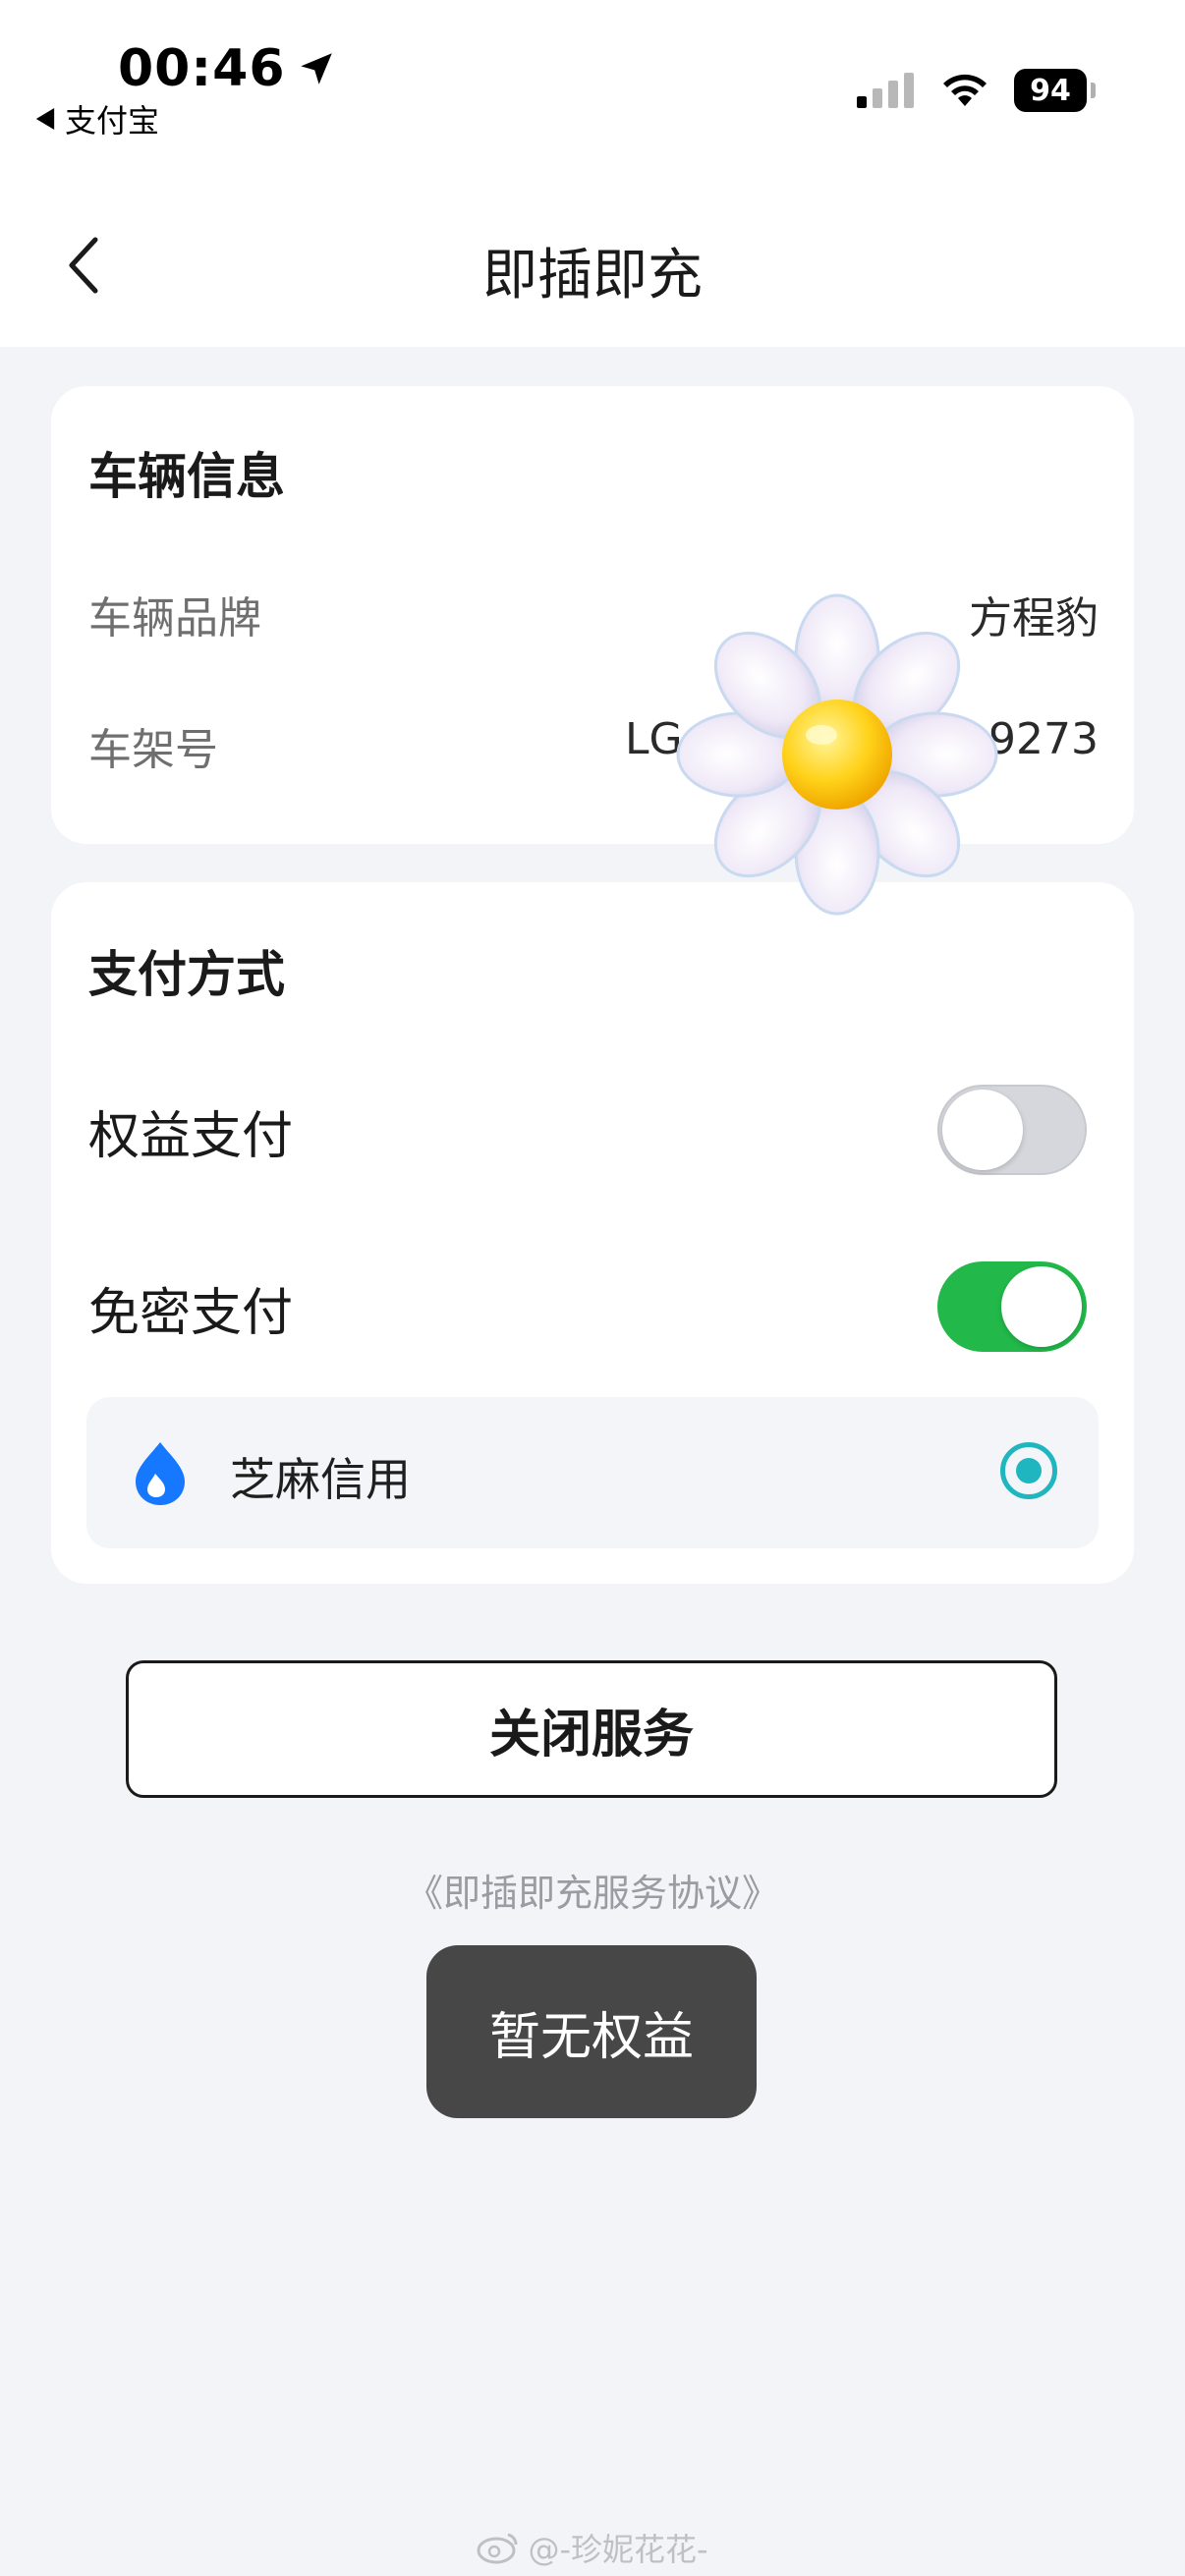 The image size is (1185, 2576). What do you see at coordinates (965, 90) in the screenshot?
I see `wifi-icon` at bounding box center [965, 90].